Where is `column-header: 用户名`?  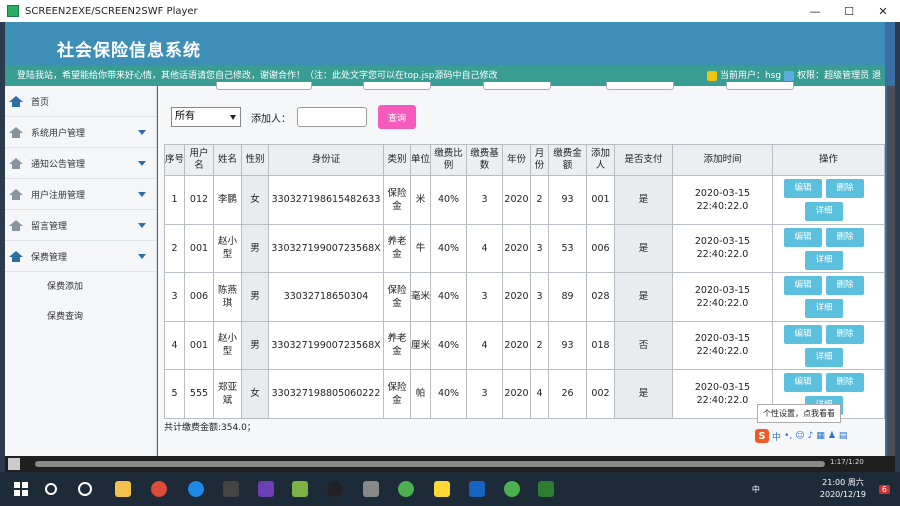 column-header: 用户名 is located at coordinates (199, 160).